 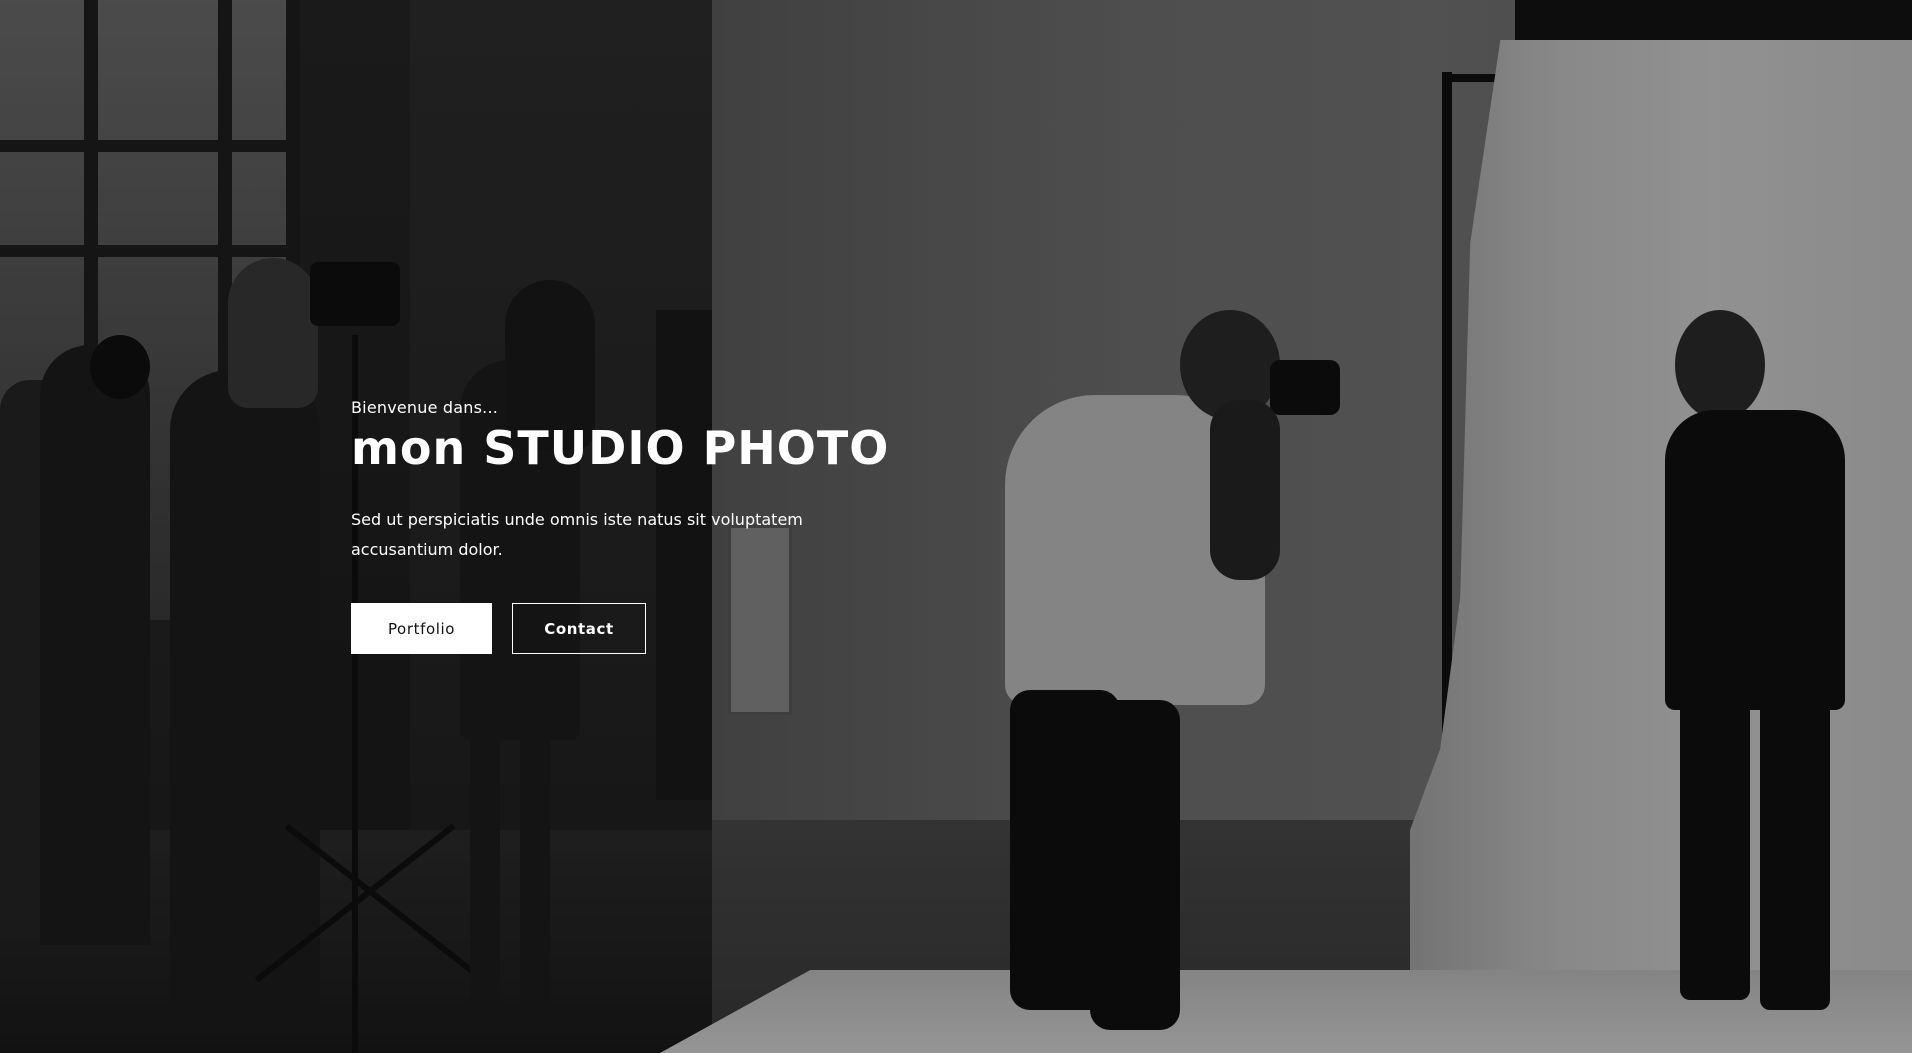 I want to click on hero-title: mon STUDIO PHOTO, so click(x=620, y=448).